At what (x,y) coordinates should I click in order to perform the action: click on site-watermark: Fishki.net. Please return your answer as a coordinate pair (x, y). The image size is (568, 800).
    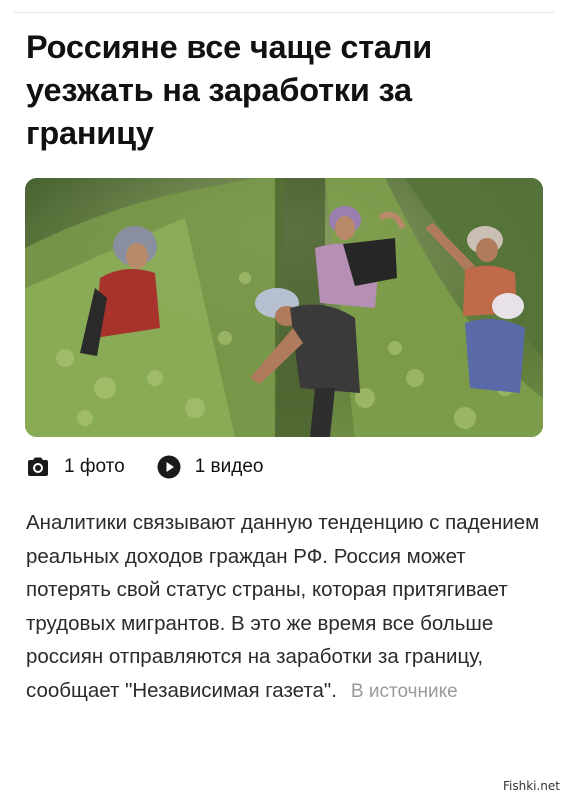
    Looking at the image, I should click on (531, 786).